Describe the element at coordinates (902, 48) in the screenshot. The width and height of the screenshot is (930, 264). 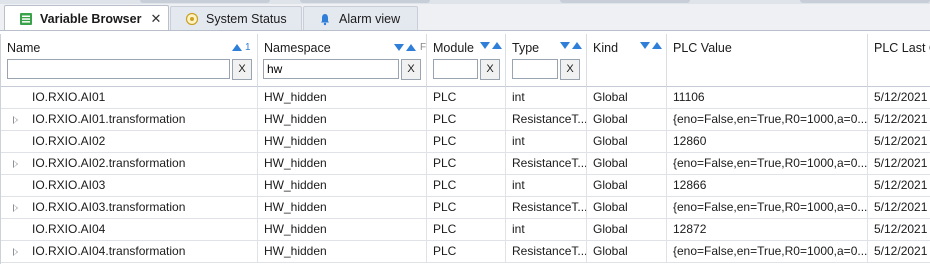
I see `column-label: PLC Last Co` at that location.